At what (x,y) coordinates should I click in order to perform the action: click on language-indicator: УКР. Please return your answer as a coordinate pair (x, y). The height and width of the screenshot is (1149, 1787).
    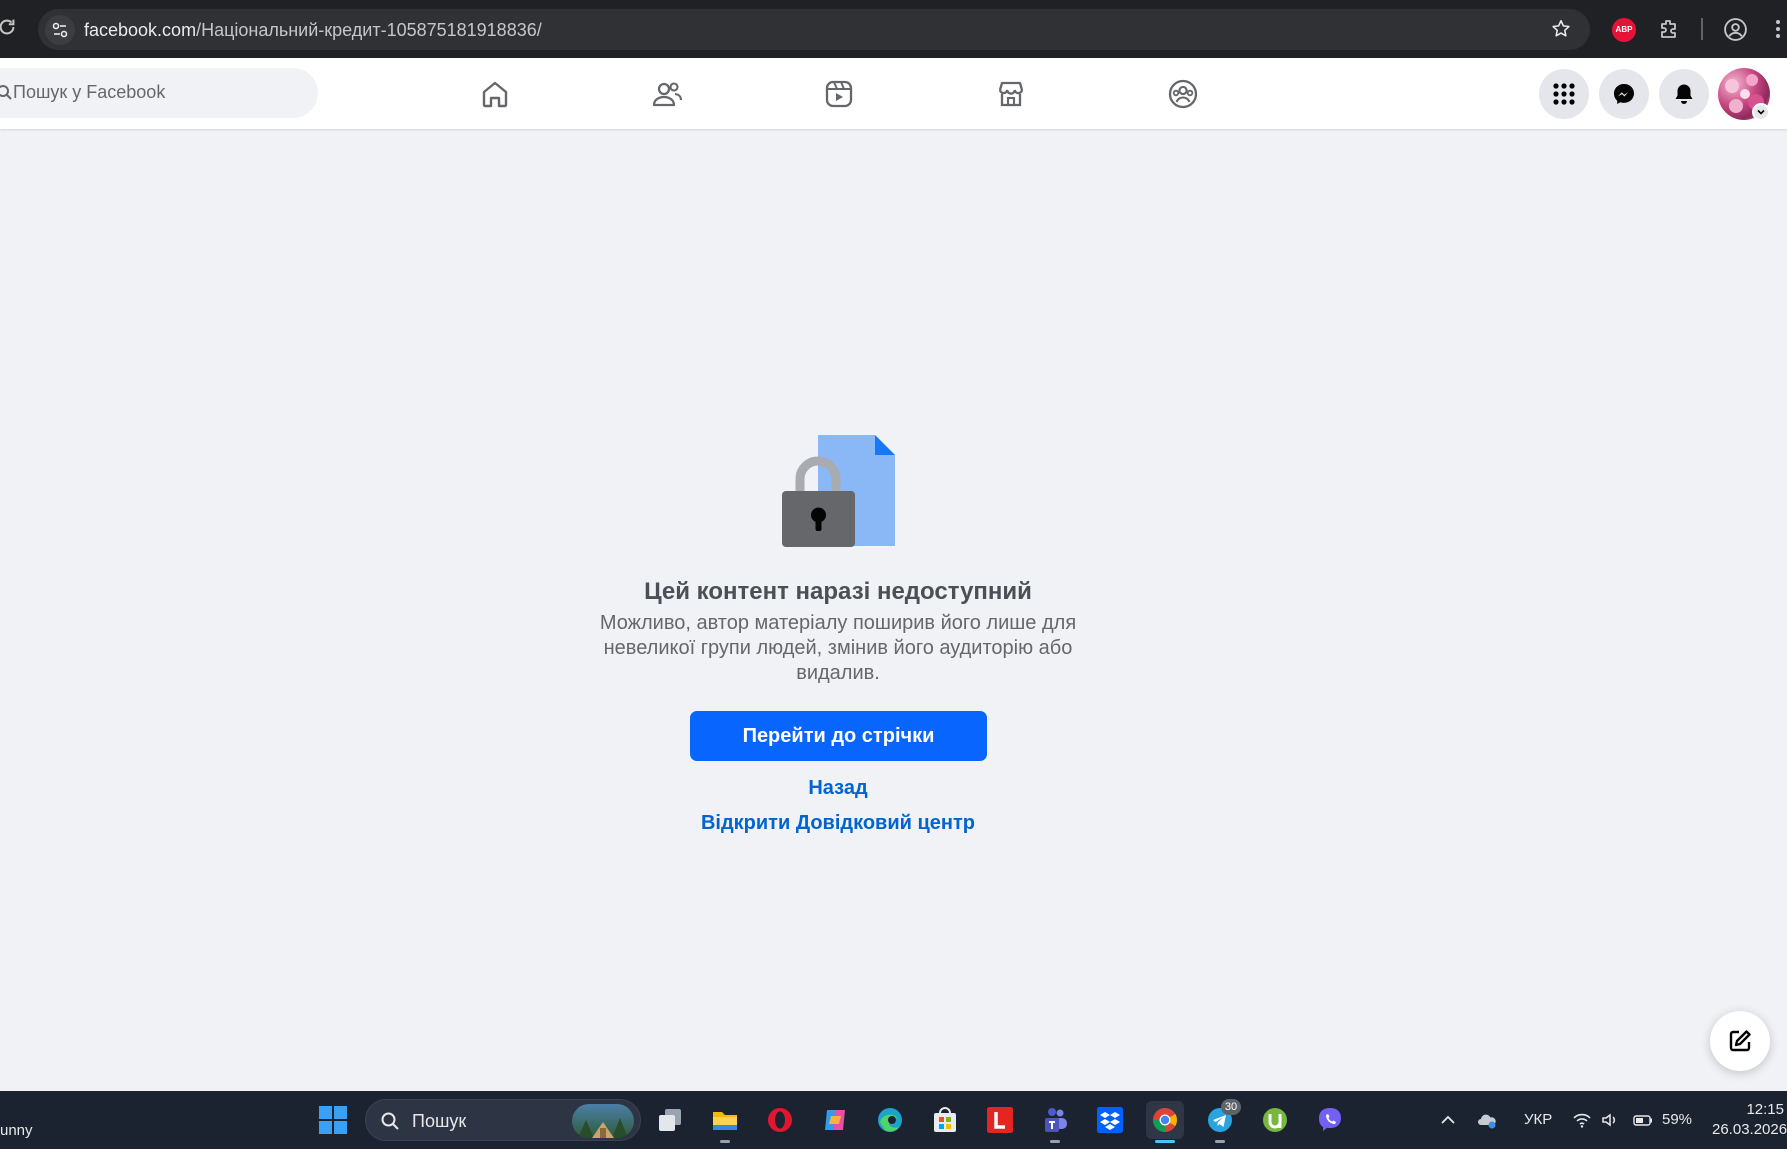
    Looking at the image, I should click on (1538, 1119).